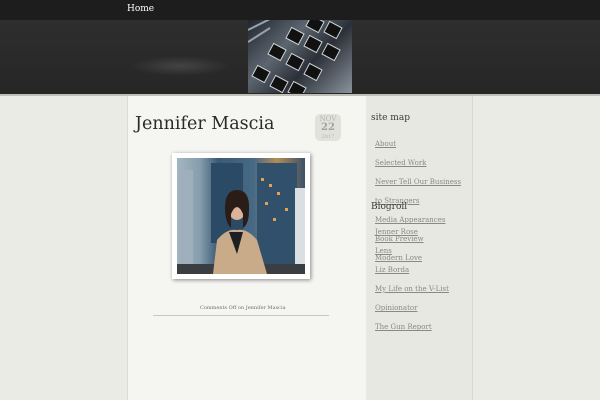 Image resolution: width=600 pixels, height=400 pixels. I want to click on site-map-link-never-tell: Never Tell Our Business to Strangers, so click(418, 191).